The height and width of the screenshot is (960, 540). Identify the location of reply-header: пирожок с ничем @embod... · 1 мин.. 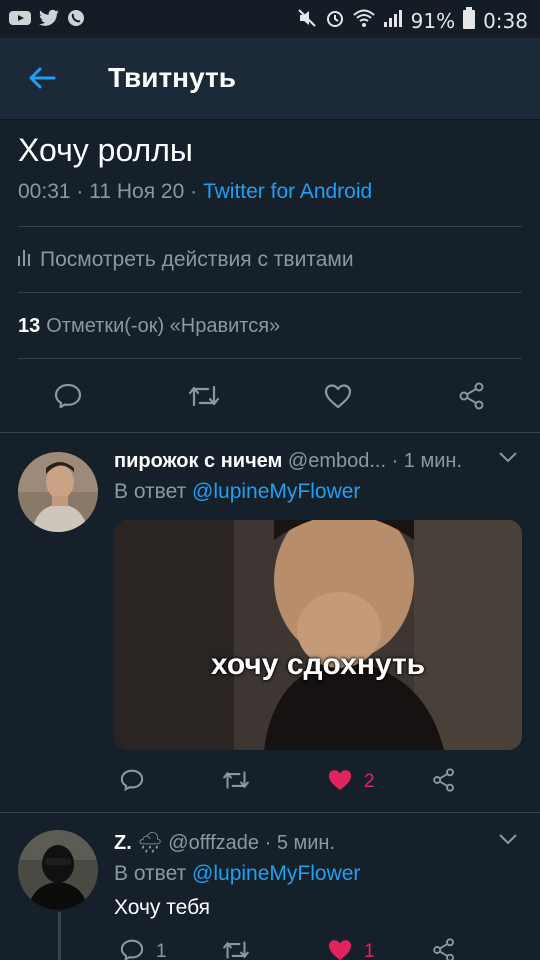
(288, 461).